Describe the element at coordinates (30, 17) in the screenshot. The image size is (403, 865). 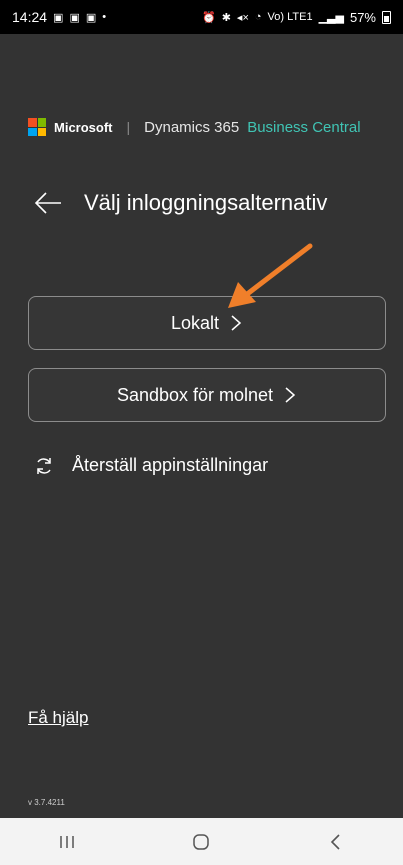
I see `status-time: 14:24` at that location.